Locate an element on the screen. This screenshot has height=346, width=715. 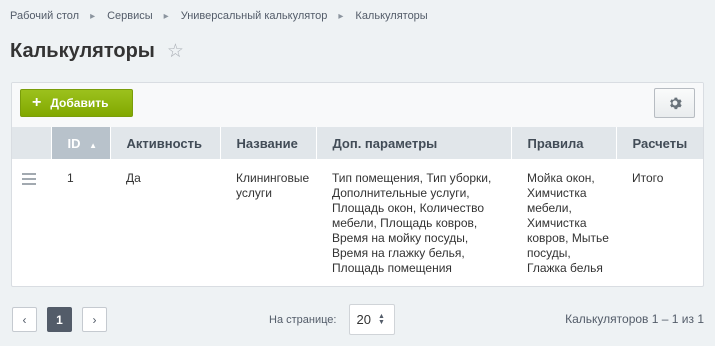
settings-button is located at coordinates (674, 103).